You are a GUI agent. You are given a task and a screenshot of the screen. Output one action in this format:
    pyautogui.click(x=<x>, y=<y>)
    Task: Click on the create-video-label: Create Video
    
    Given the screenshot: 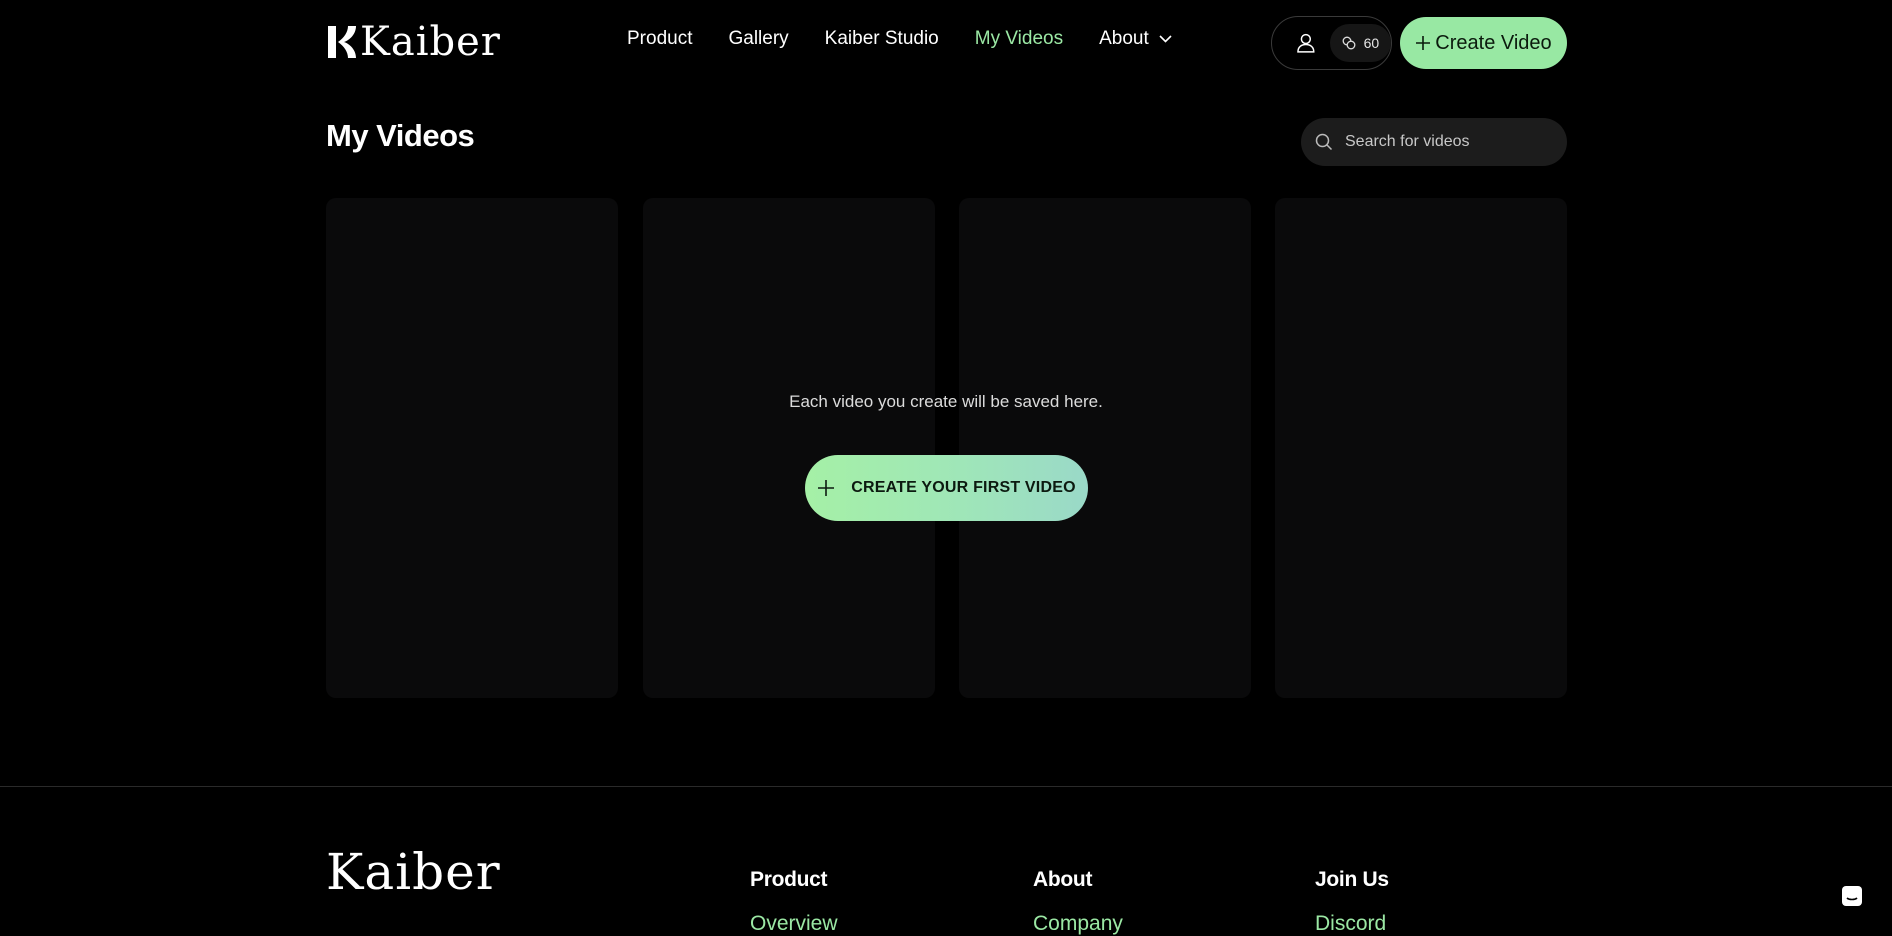 What is the action you would take?
    pyautogui.click(x=1493, y=42)
    